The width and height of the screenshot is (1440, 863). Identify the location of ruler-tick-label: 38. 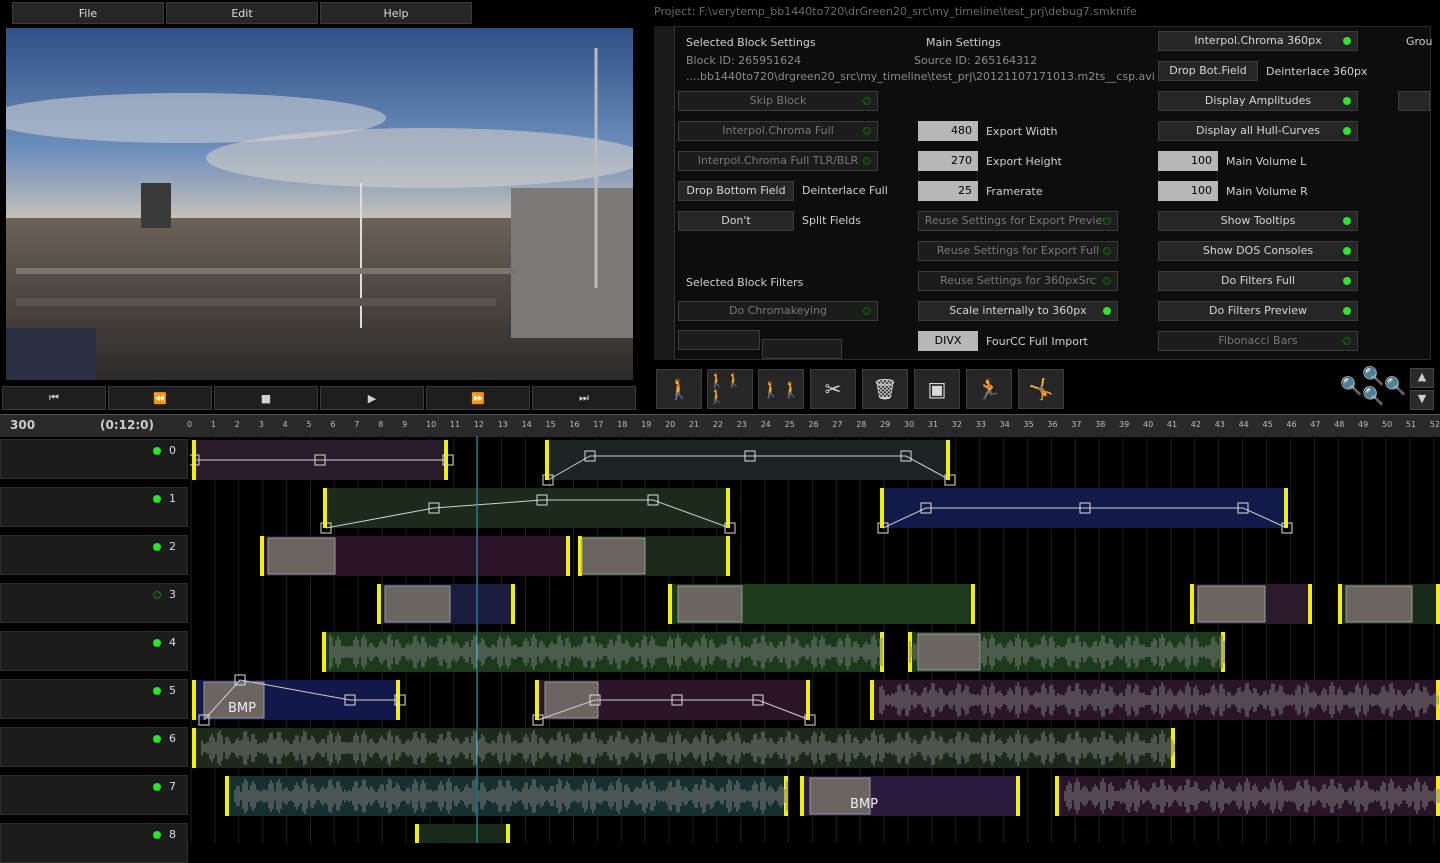
(1100, 424).